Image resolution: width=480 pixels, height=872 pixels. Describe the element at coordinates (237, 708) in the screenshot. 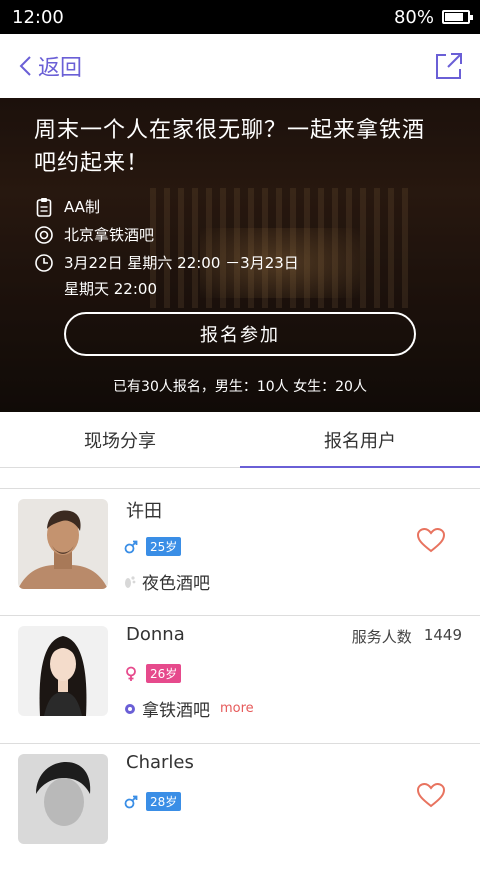

I see `more-link: more` at that location.